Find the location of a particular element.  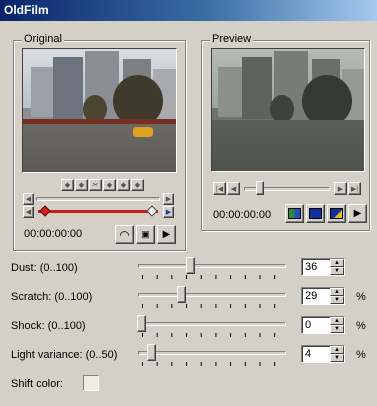

in-out-button: ▣ is located at coordinates (145, 234).